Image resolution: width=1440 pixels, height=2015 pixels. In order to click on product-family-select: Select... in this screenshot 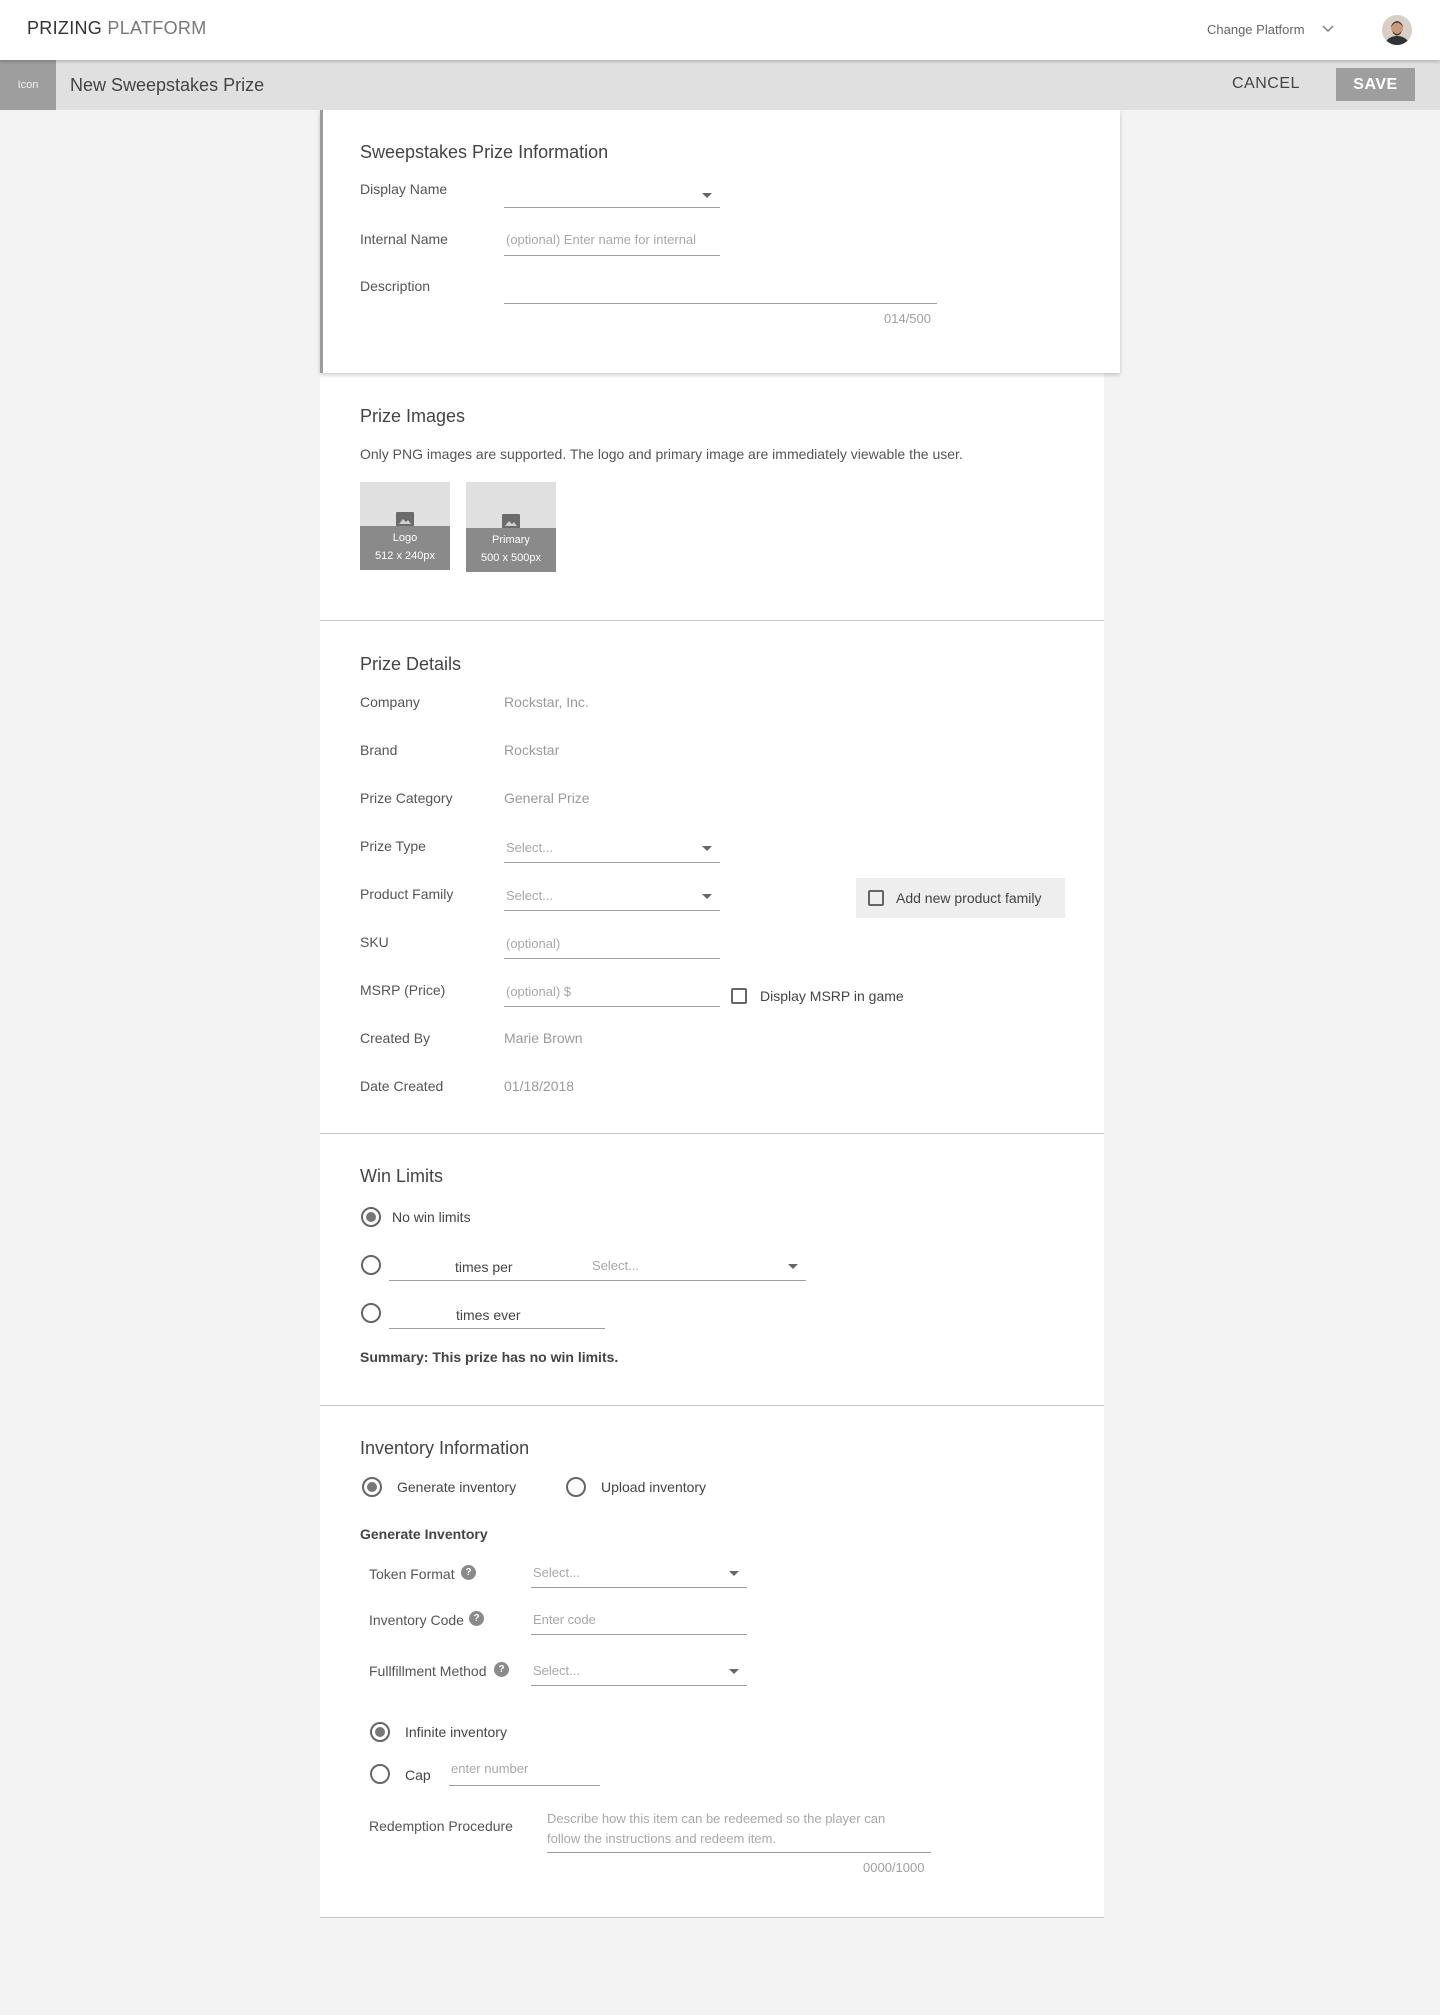, I will do `click(612, 896)`.